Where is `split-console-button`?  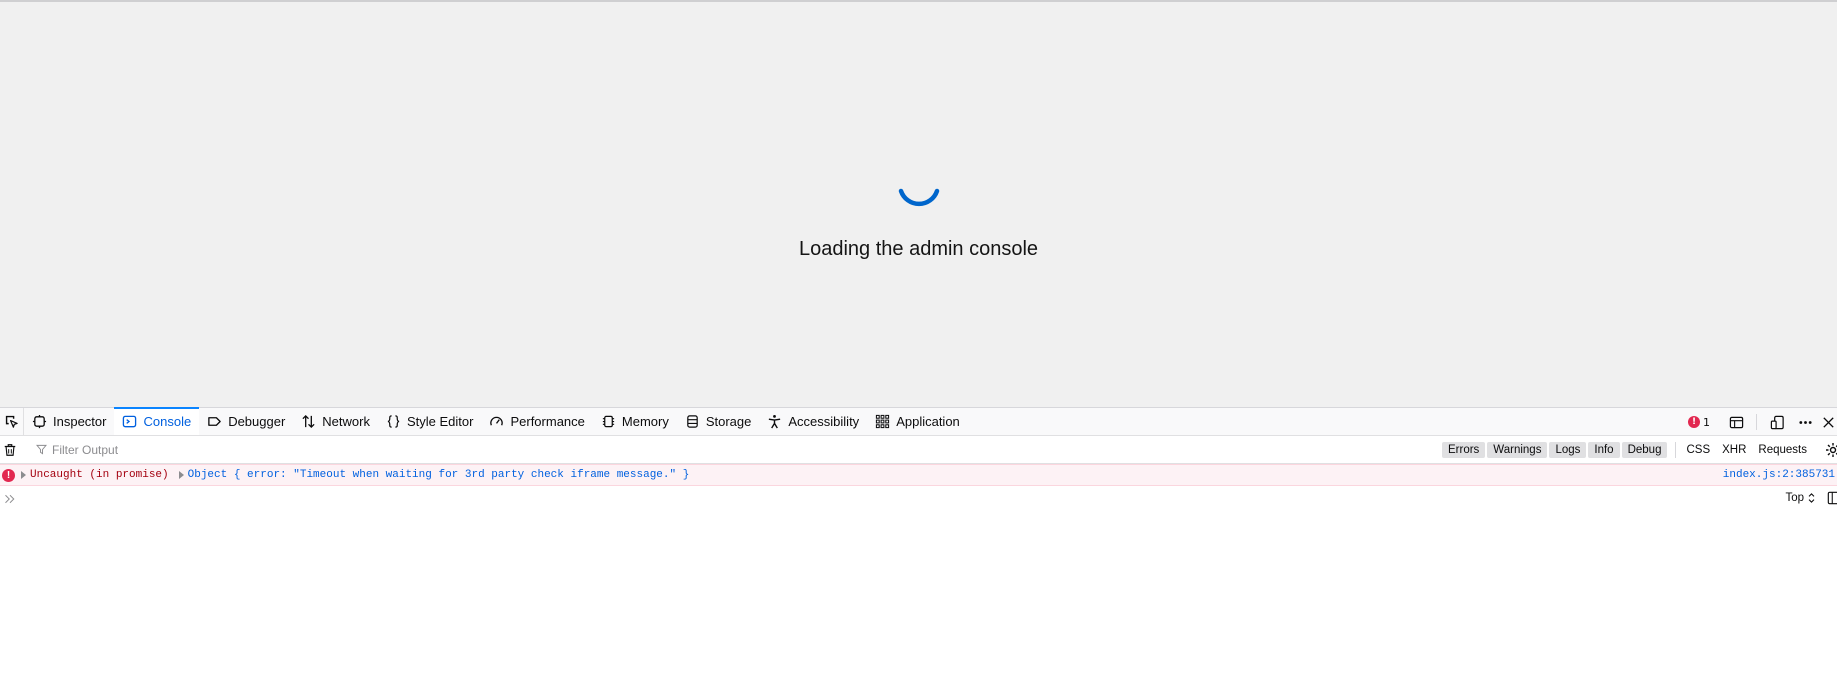 split-console-button is located at coordinates (1736, 422).